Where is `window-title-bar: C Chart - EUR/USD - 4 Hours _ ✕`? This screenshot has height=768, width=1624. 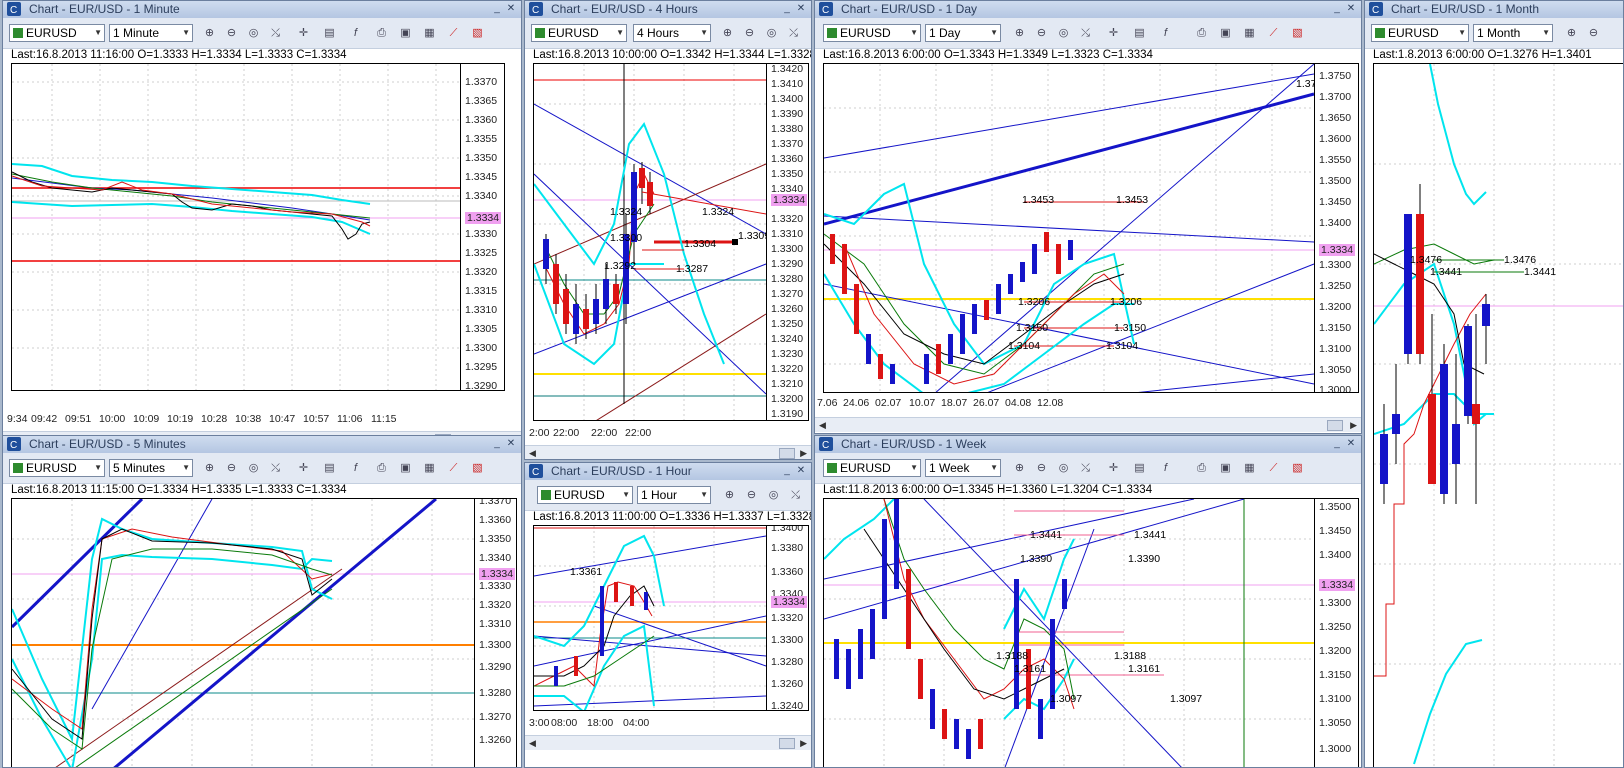 window-title-bar: C Chart - EUR/USD - 4 Hours _ ✕ is located at coordinates (668, 9).